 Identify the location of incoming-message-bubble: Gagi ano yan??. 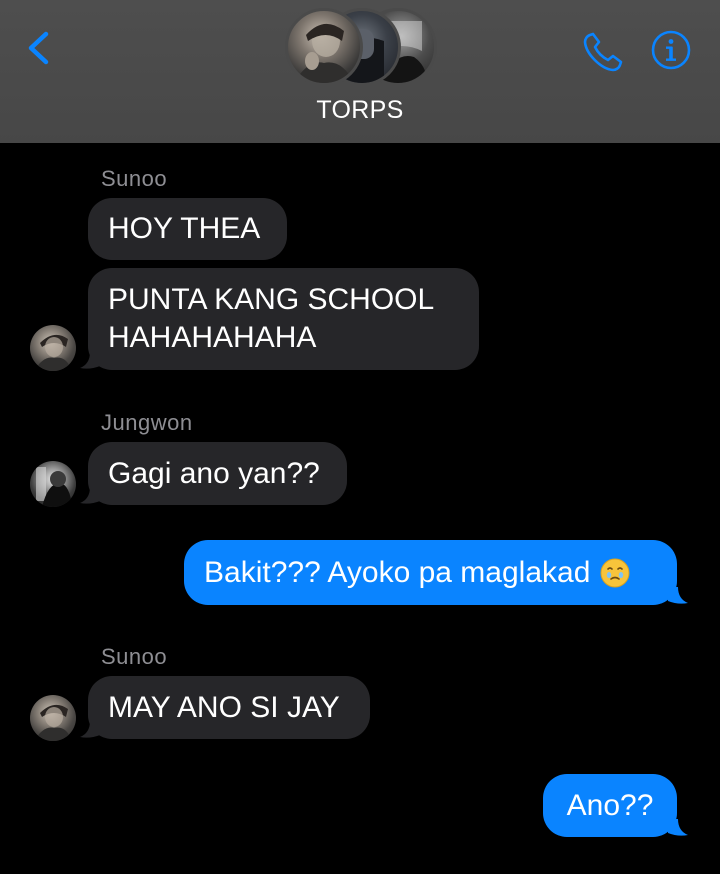
(217, 473).